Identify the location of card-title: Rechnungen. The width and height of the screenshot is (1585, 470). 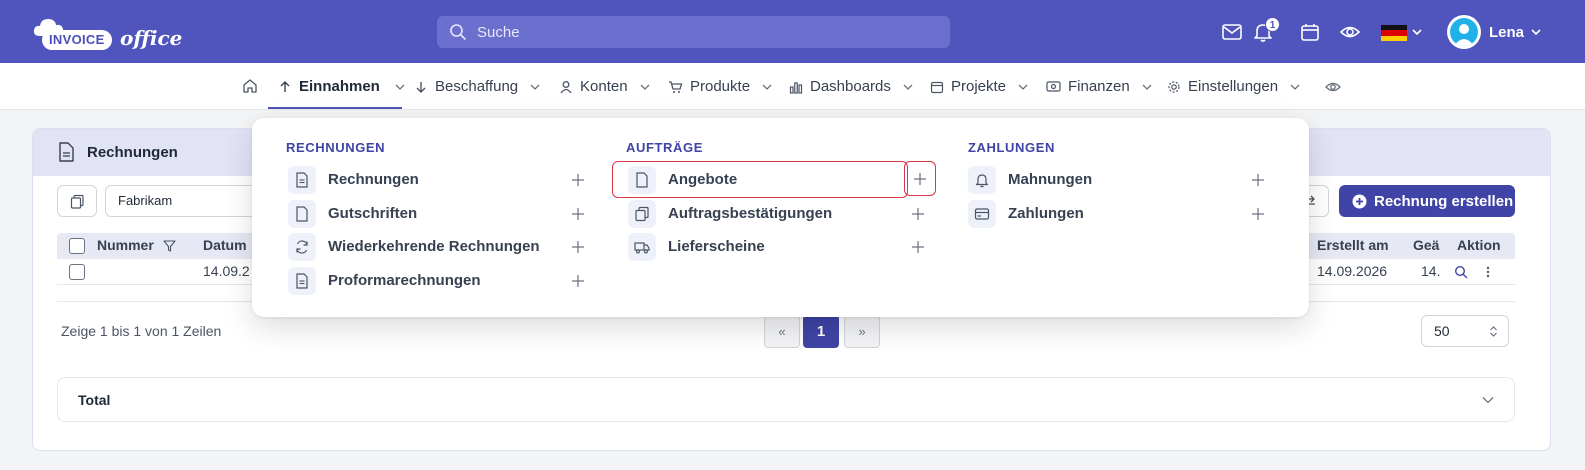
(132, 152).